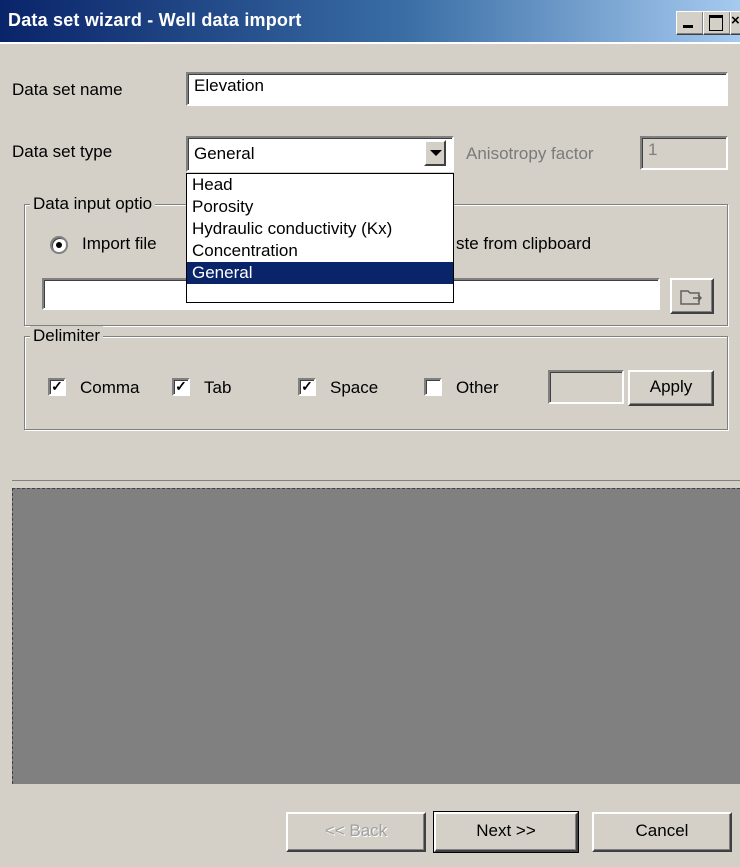 The width and height of the screenshot is (740, 867). I want to click on close-button: ×, so click(735, 23).